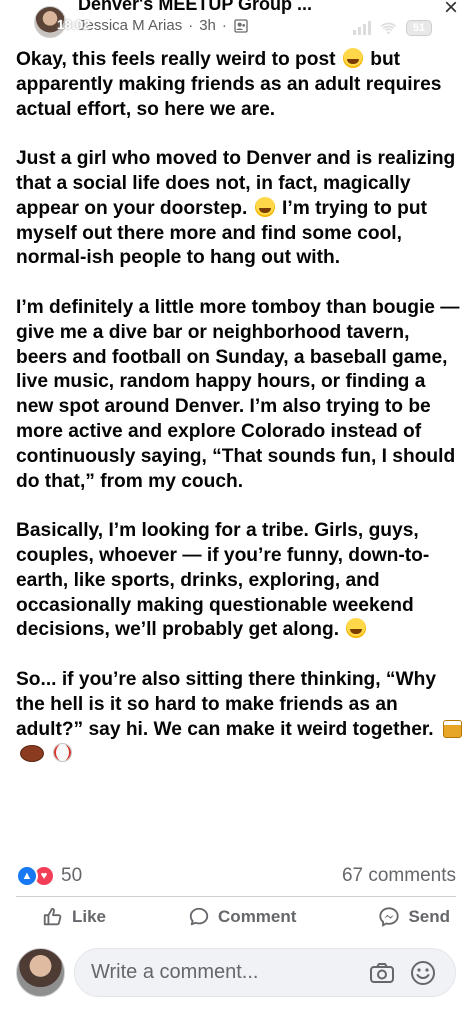  Describe the element at coordinates (207, 25) in the screenshot. I see `post-time: 3h` at that location.